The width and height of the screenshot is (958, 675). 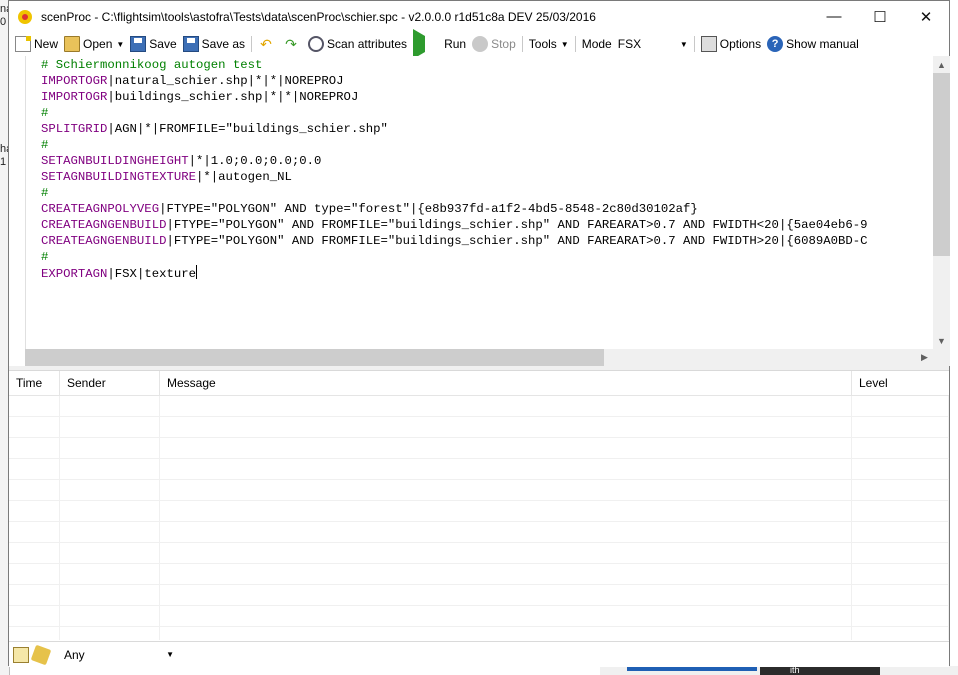 I want to click on stop-icon, so click(x=480, y=44).